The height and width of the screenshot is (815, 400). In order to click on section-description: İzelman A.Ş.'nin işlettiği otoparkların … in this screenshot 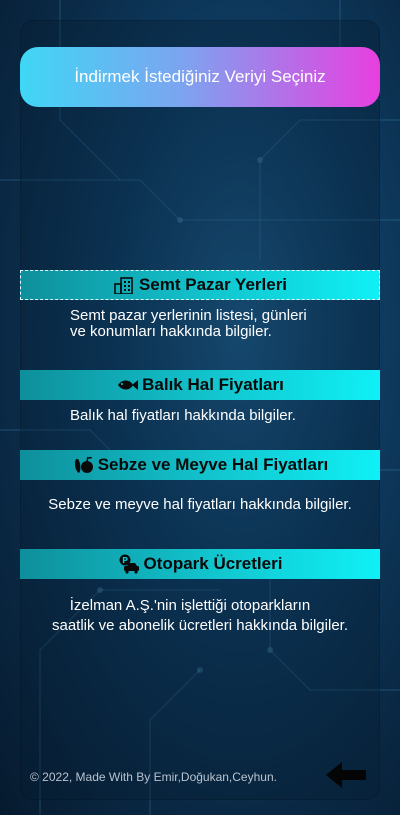, I will do `click(200, 616)`.